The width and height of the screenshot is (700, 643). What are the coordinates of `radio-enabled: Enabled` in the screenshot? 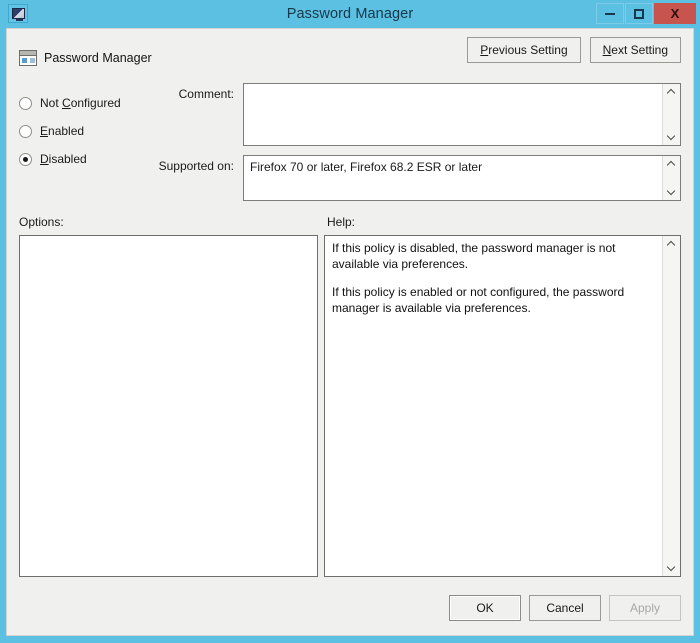 It's located at (85, 131).